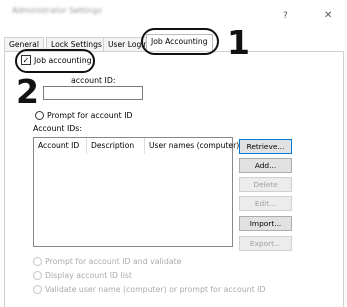 This screenshot has height=307, width=347. I want to click on display-list-option: Display account ID list, so click(82, 275).